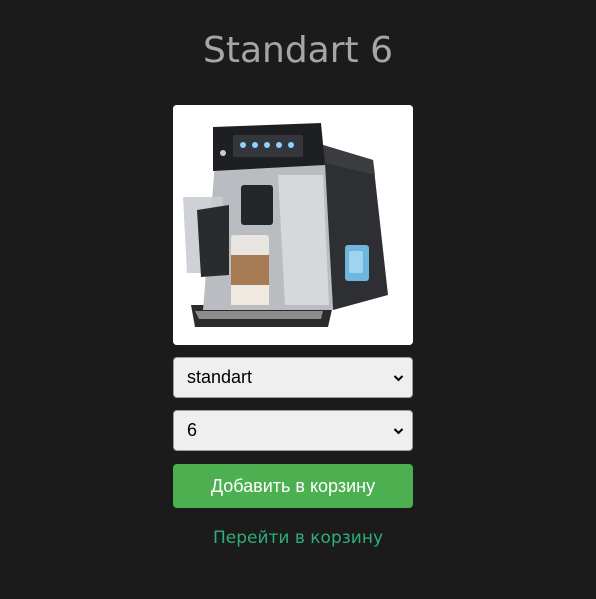  I want to click on page-title: Standart 6, so click(298, 50).